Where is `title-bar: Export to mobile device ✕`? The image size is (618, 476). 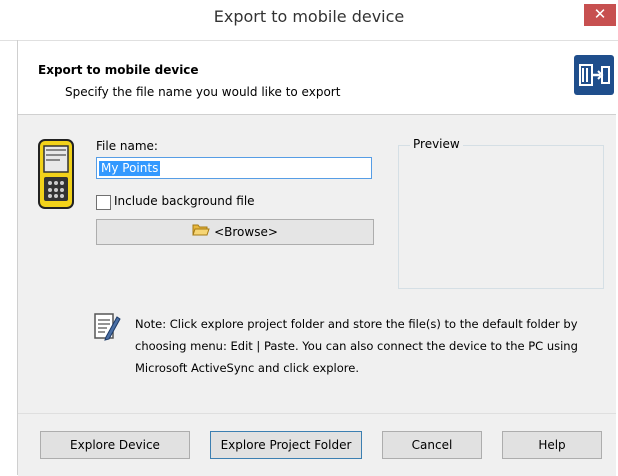
title-bar: Export to mobile device ✕ is located at coordinates (309, 20).